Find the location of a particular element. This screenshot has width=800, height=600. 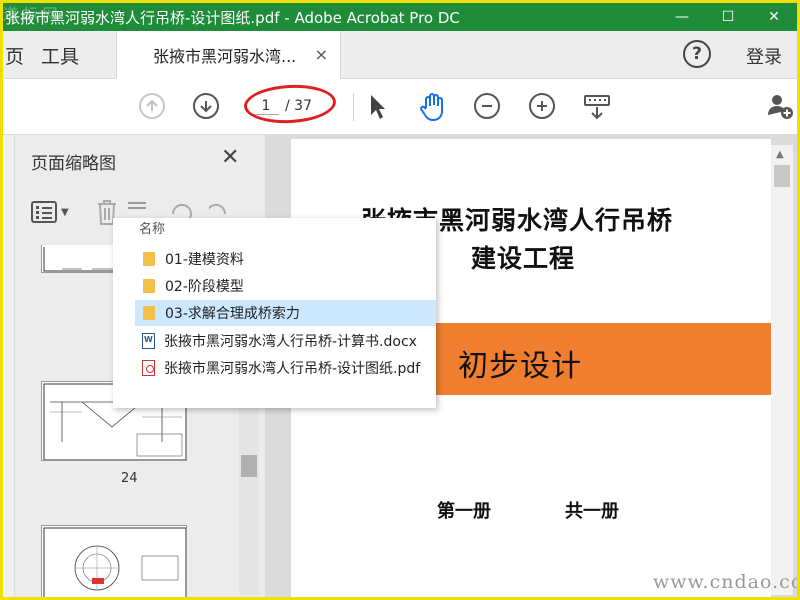

left-nav-strip is located at coordinates (9, 366).